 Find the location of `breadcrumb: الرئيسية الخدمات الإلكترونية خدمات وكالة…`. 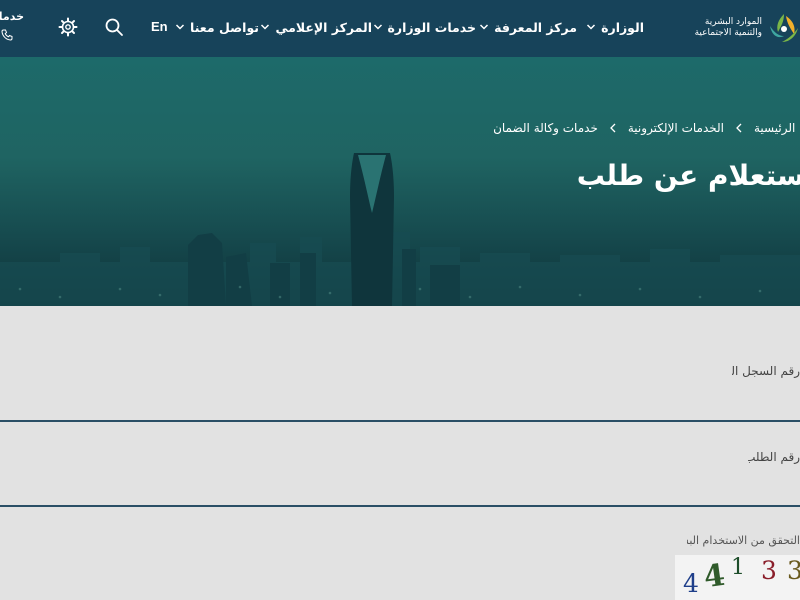

breadcrumb: الرئيسية الخدمات الإلكترونية خدمات وكالة… is located at coordinates (646, 128).